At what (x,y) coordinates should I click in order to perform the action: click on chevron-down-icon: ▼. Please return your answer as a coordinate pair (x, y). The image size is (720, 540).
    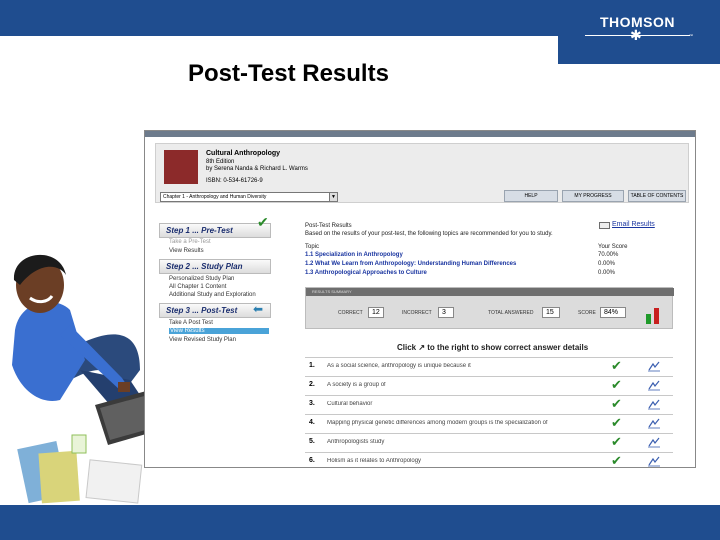
    Looking at the image, I should click on (333, 197).